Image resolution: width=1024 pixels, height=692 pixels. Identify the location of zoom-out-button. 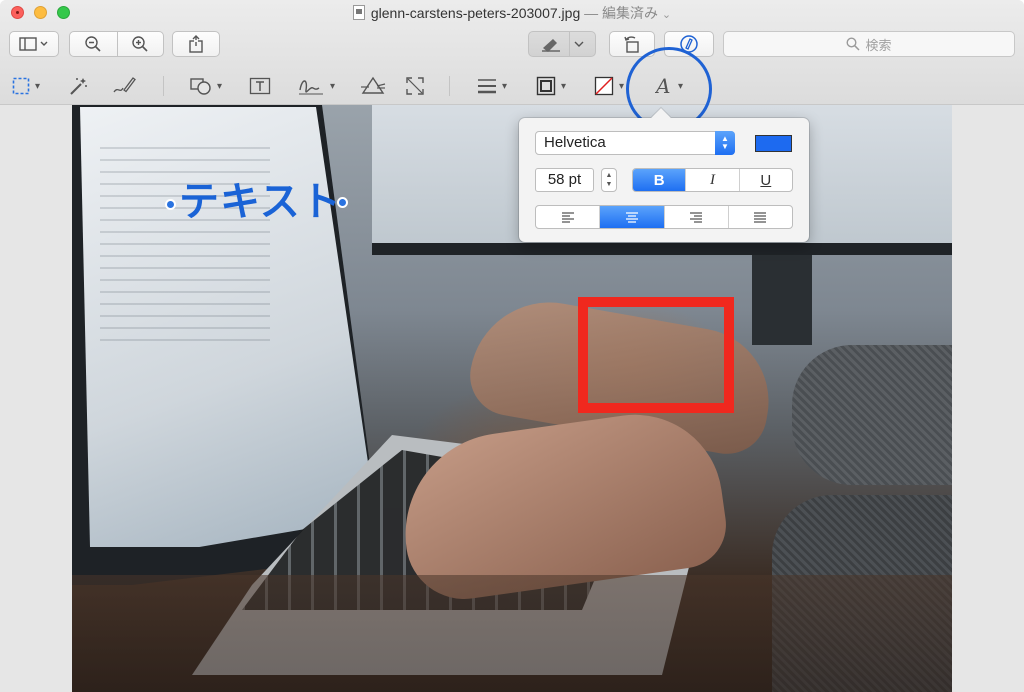
(93, 44).